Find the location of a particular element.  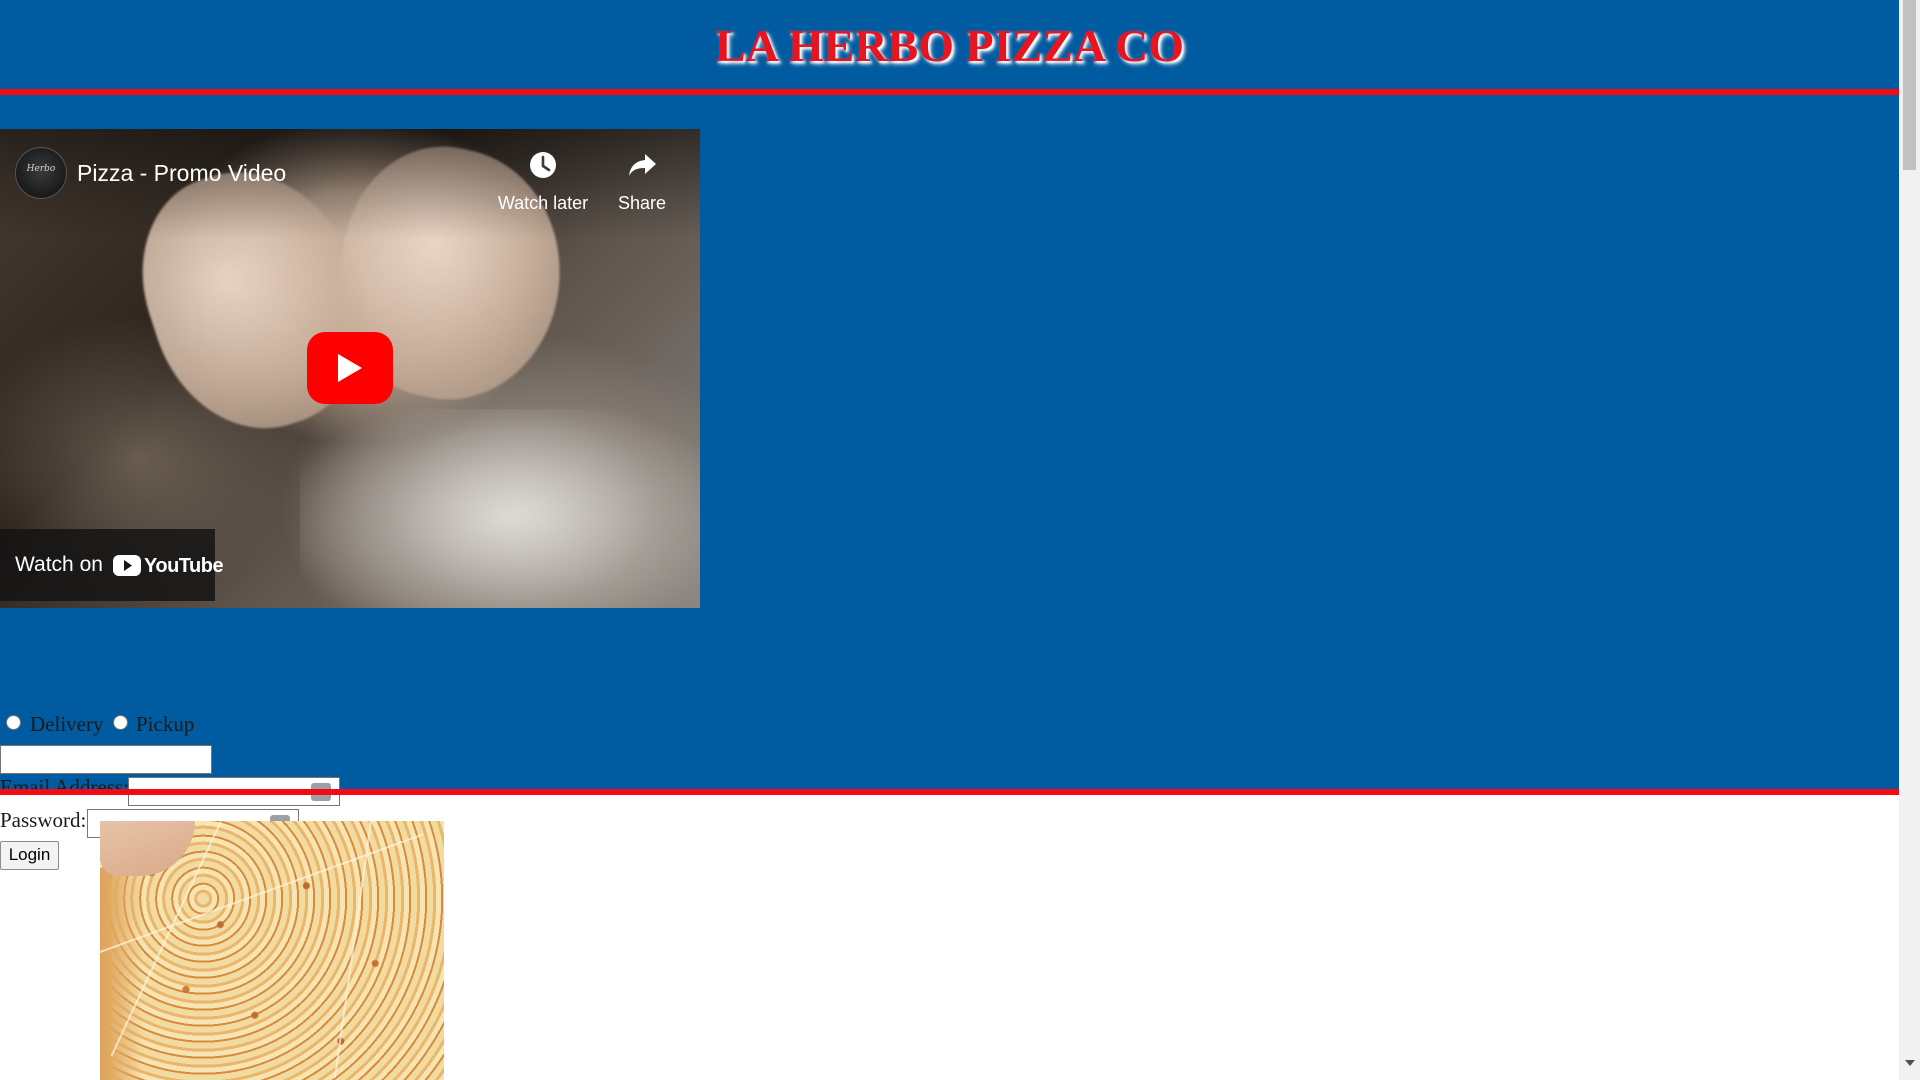

watch-later-label: Watch later is located at coordinates (543, 203).